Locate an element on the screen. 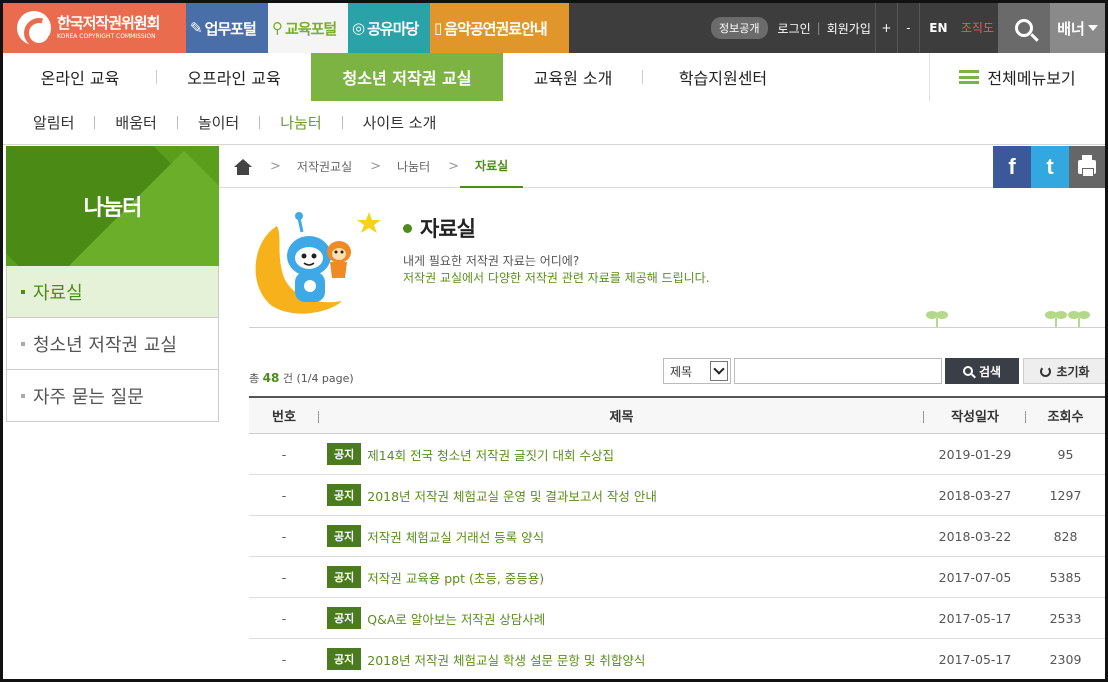 The image size is (1108, 682). home-icon is located at coordinates (243, 166).